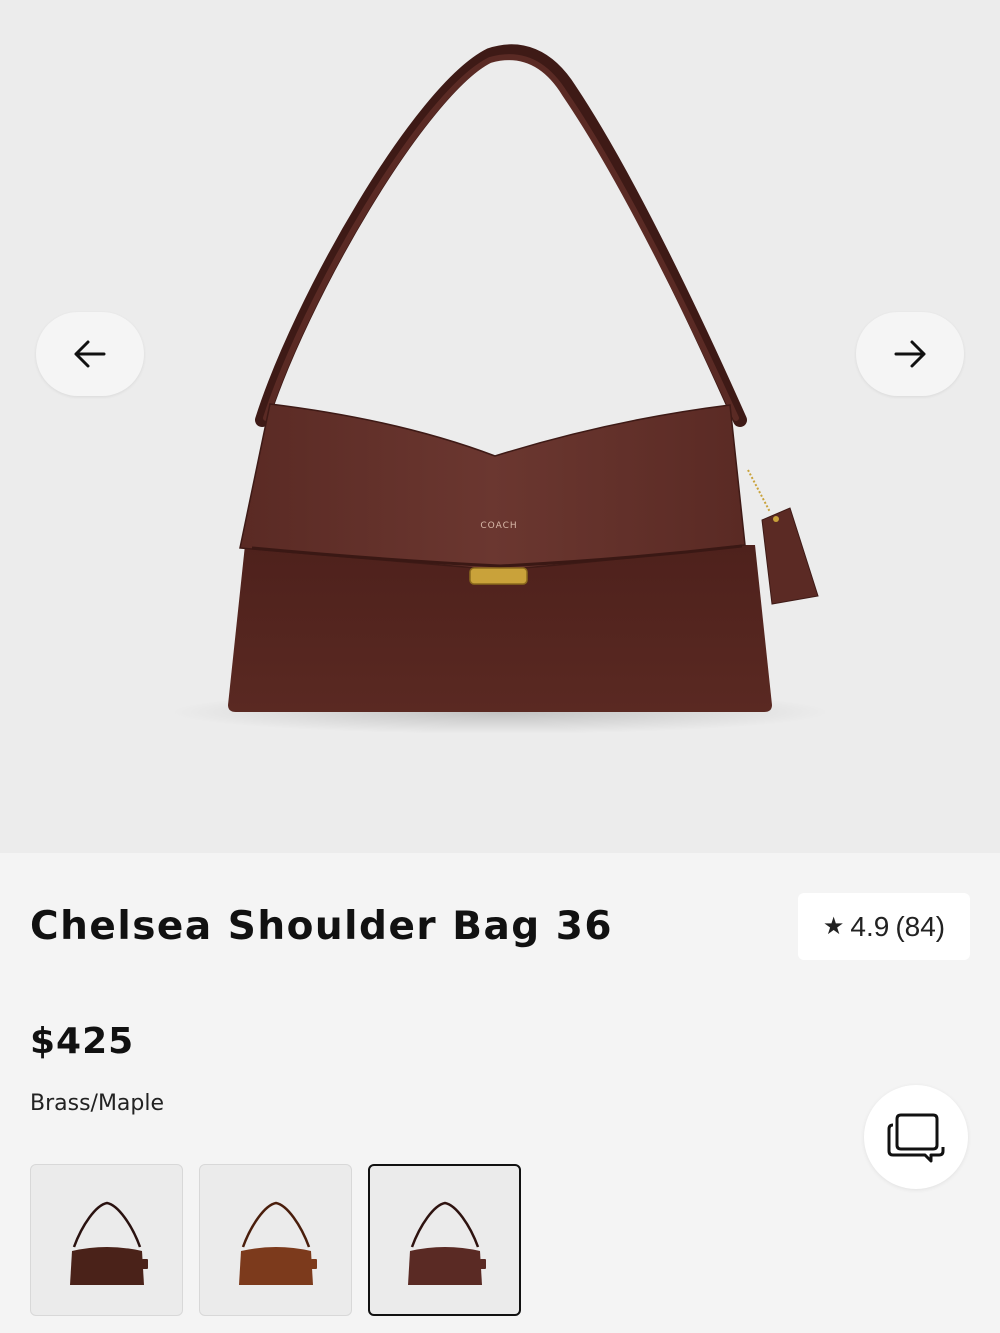  Describe the element at coordinates (322, 926) in the screenshot. I see `product-title: Chelsea Shoulder Bag 36` at that location.